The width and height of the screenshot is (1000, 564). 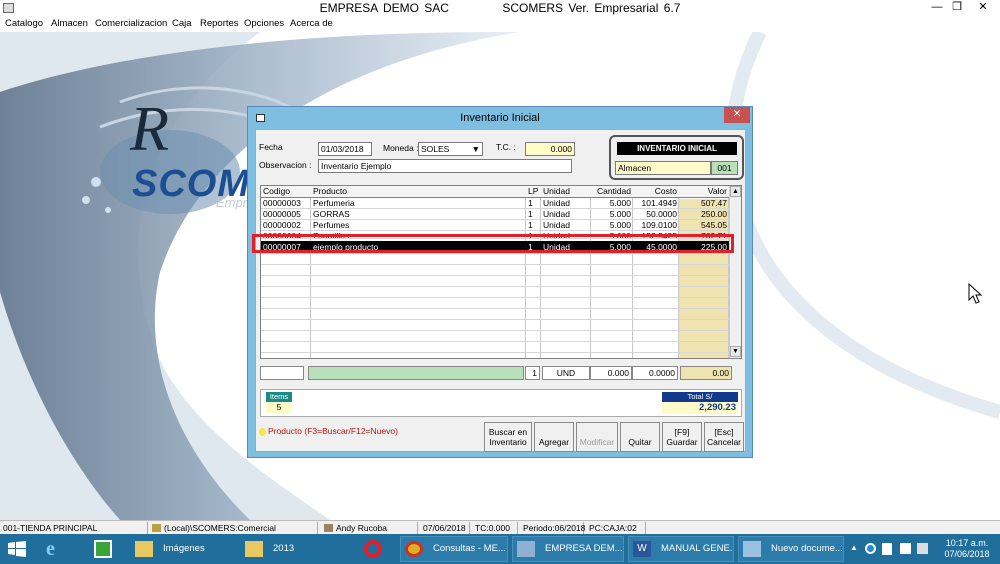 What do you see at coordinates (737, 115) in the screenshot?
I see `dialog-close-button: ✕` at bounding box center [737, 115].